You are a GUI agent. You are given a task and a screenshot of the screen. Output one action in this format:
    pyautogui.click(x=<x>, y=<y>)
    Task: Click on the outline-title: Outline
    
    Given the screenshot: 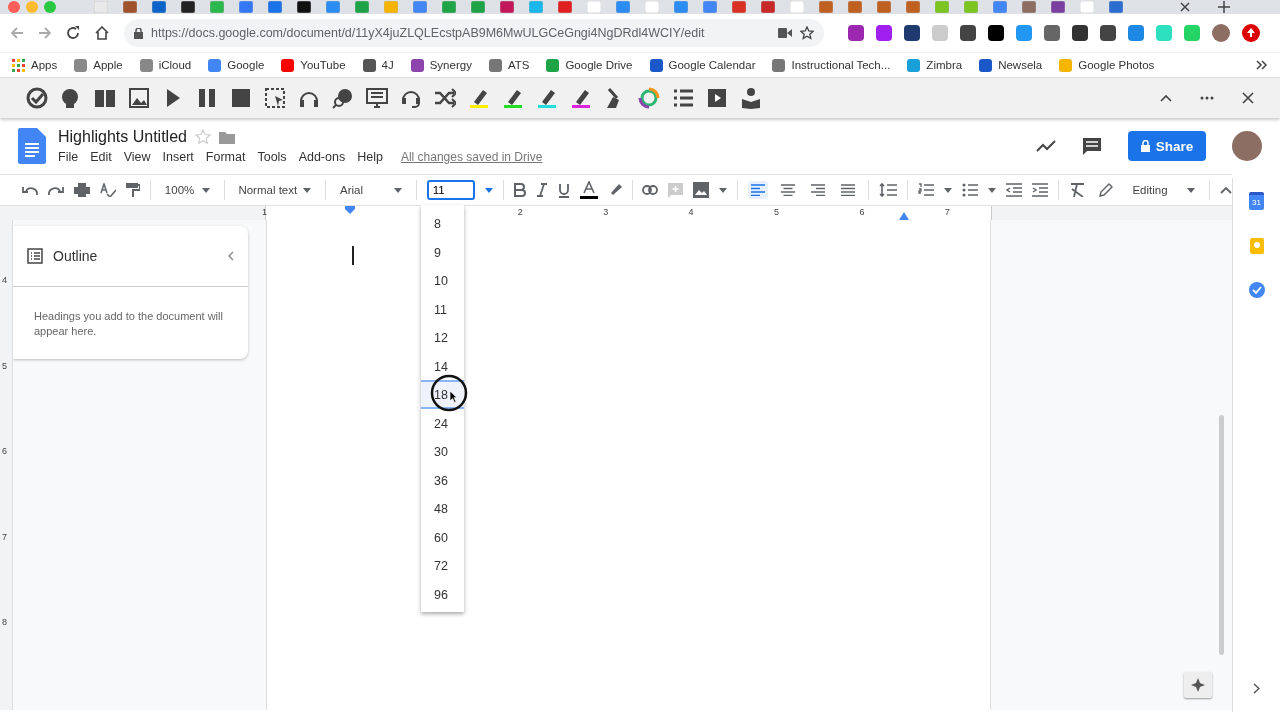 What is the action you would take?
    pyautogui.click(x=75, y=256)
    